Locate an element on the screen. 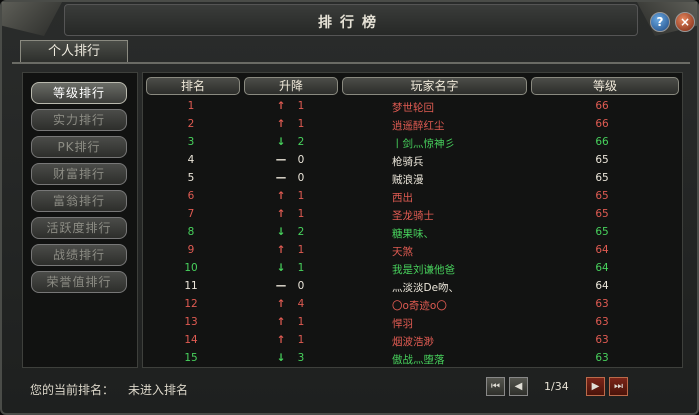  sidebar-item-battle-record: 战绩排行 is located at coordinates (79, 255).